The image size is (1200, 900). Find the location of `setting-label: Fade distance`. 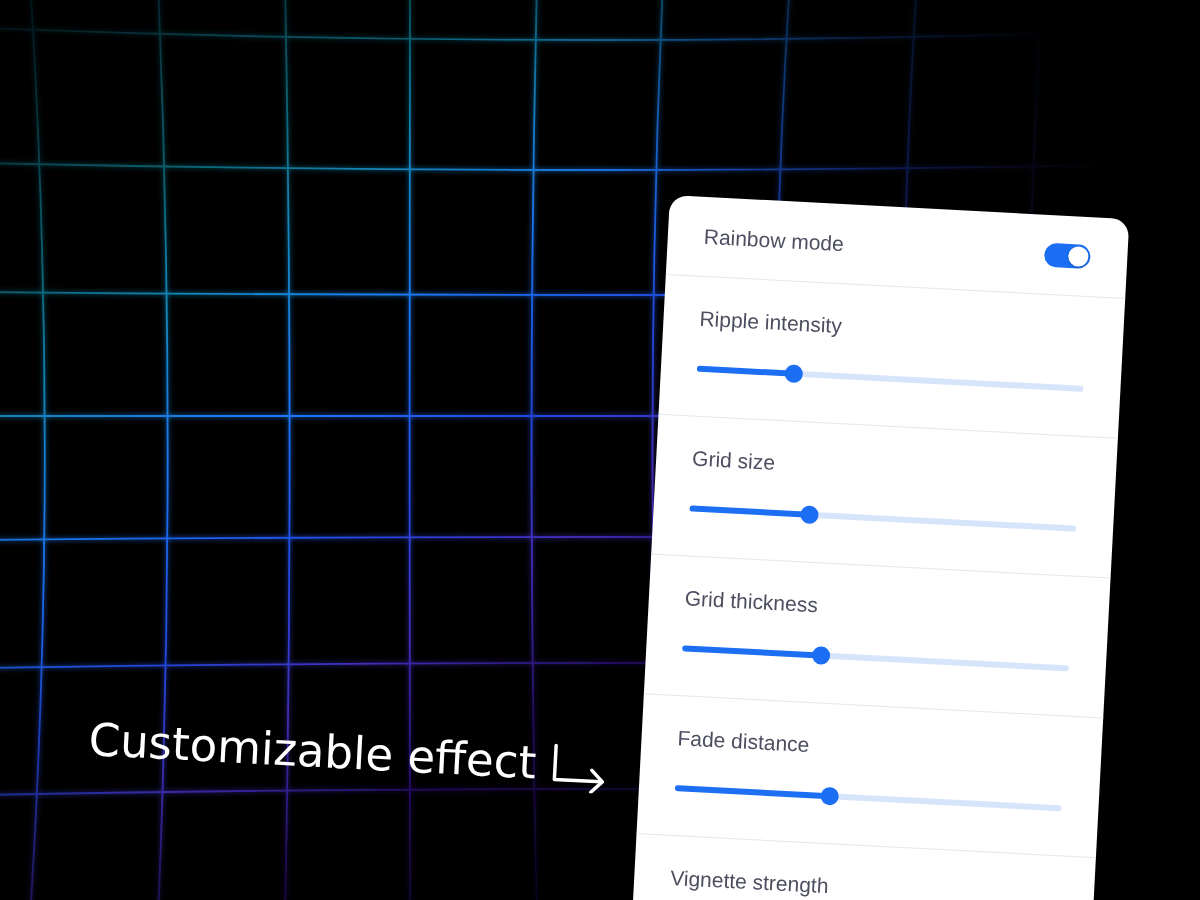

setting-label: Fade distance is located at coordinates (743, 742).